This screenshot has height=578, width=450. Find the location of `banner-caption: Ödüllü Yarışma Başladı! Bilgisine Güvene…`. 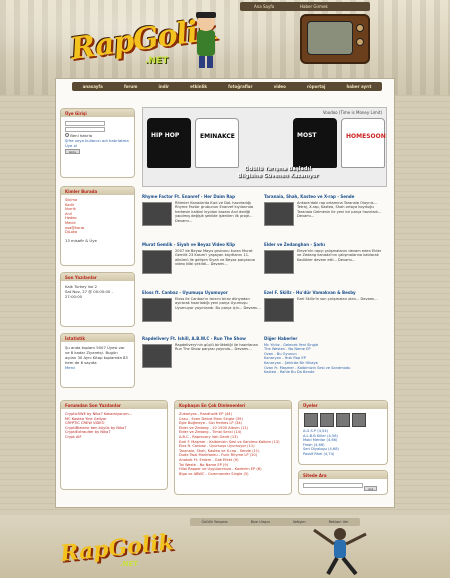

banner-caption: Ödüllü Yarışma Başladı! Bilgisine Güvene… is located at coordinates (278, 172).